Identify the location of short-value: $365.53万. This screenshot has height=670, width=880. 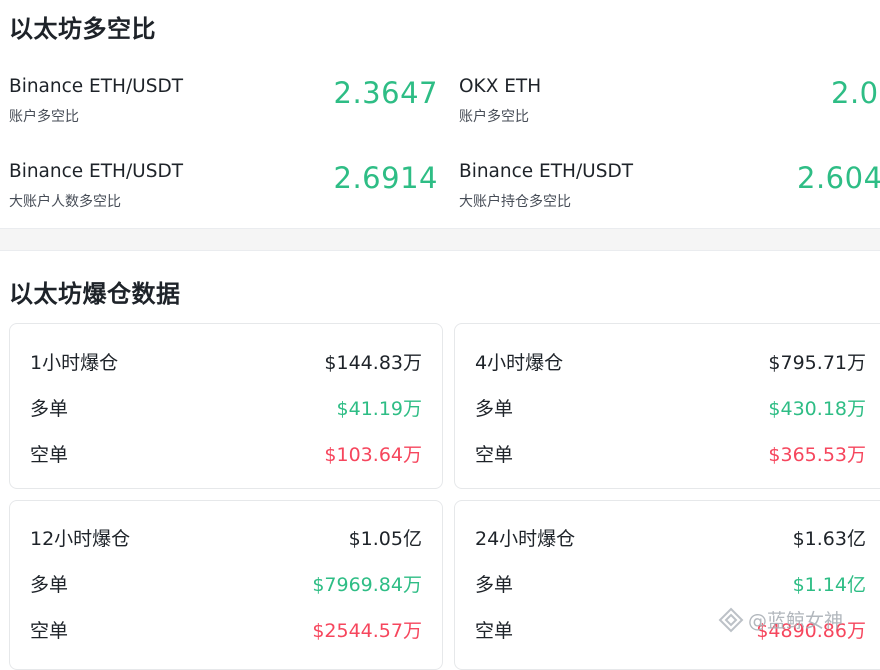
(817, 455).